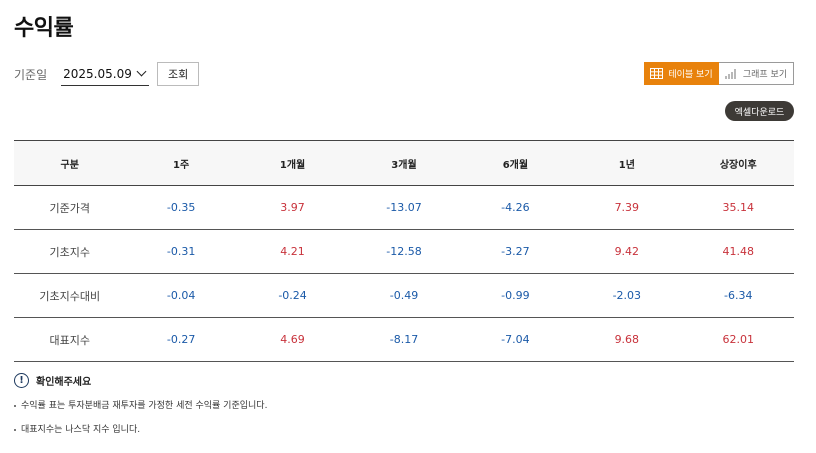 The width and height of the screenshot is (816, 453). I want to click on date-filter: 기준일 2025.05.09 조회, so click(107, 74).